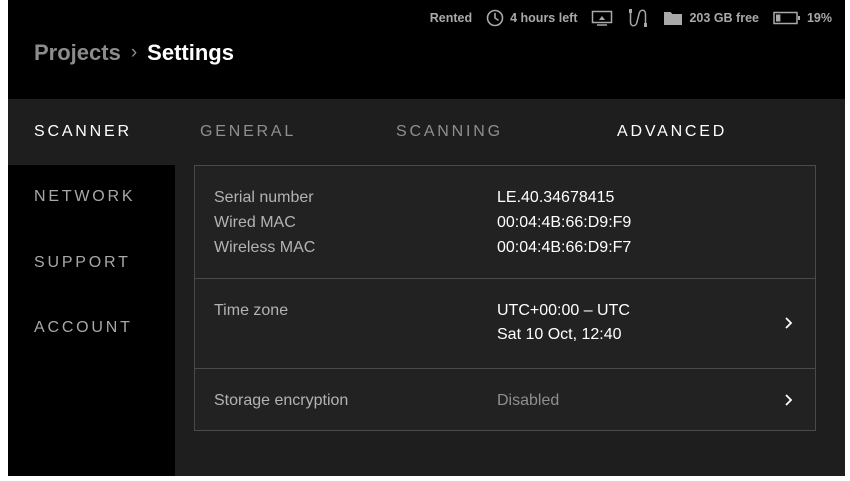 The height and width of the screenshot is (481, 850). I want to click on time-left-text: 4 hours left, so click(544, 18).